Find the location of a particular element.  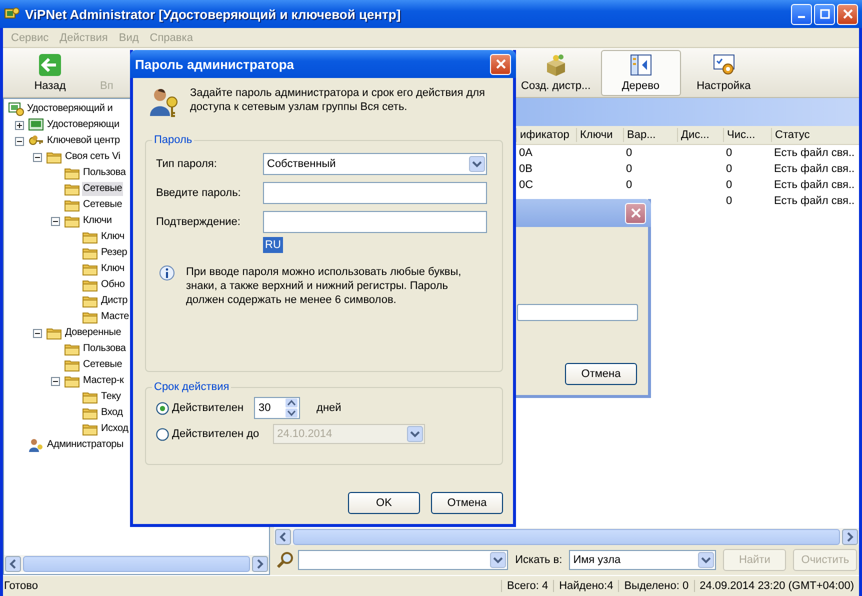

confirm-field is located at coordinates (375, 222).